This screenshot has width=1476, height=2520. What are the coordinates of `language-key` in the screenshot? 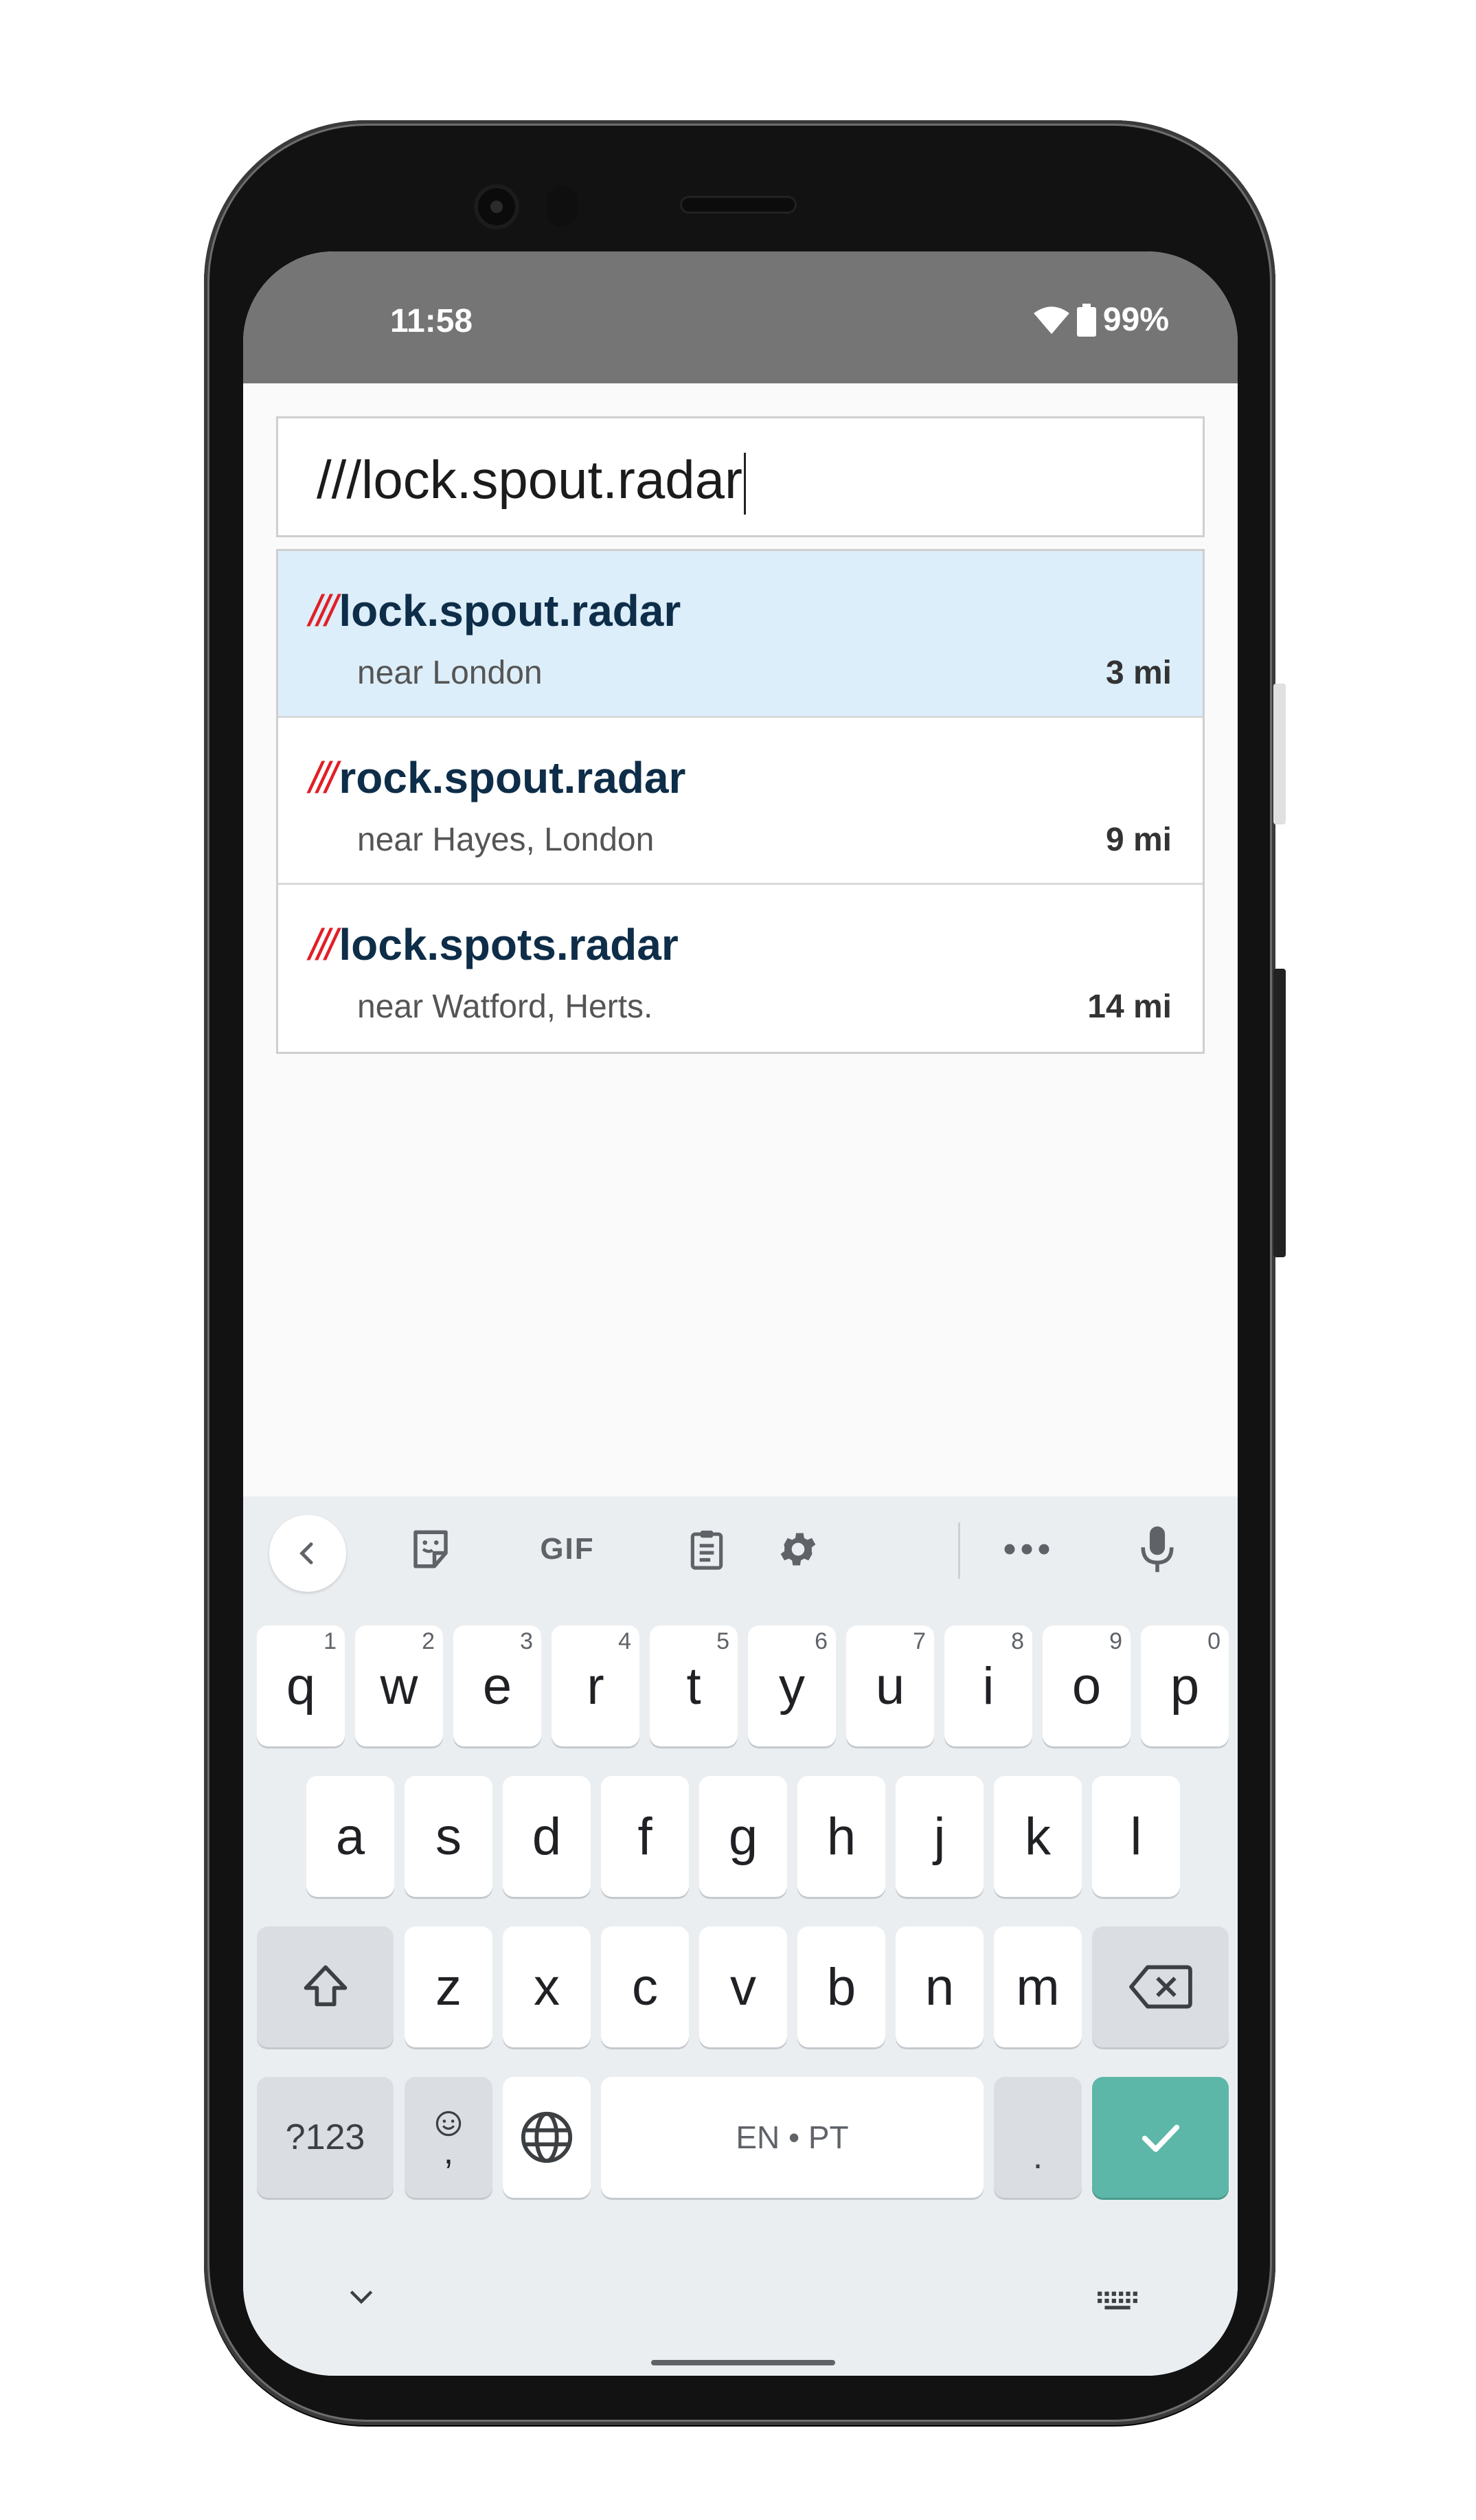 It's located at (547, 2137).